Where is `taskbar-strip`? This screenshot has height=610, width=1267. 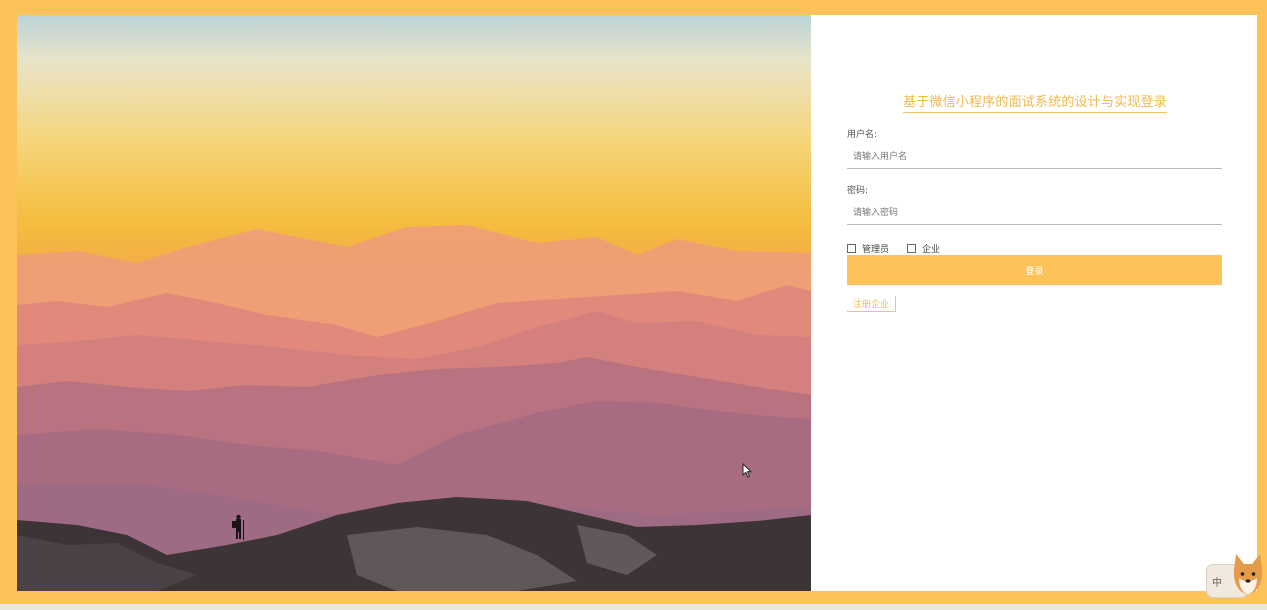 taskbar-strip is located at coordinates (633, 607).